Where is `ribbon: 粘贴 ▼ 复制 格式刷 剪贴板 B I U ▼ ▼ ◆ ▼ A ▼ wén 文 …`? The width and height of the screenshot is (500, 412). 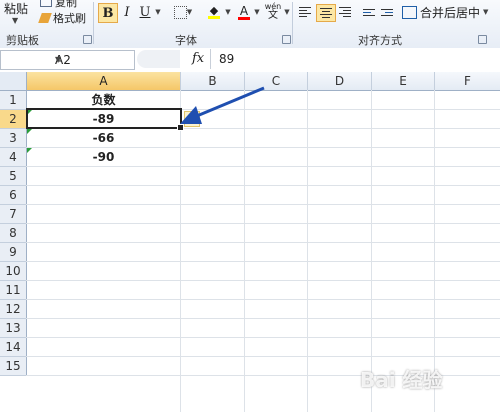
ribbon: 粘贴 ▼ 复制 格式刷 剪贴板 B I U ▼ ▼ ◆ ▼ A ▼ wén 文 … is located at coordinates (250, 24).